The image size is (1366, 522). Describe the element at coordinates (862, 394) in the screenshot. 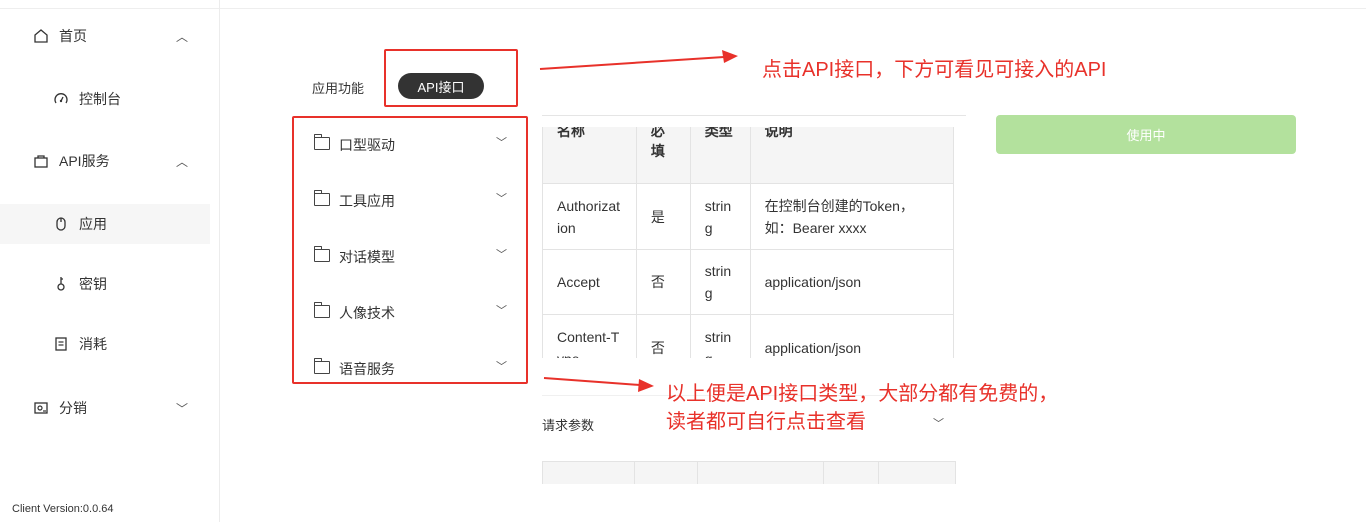

I see `annotation-text: 以上便是API接口类型，大部分都有免费的，` at that location.